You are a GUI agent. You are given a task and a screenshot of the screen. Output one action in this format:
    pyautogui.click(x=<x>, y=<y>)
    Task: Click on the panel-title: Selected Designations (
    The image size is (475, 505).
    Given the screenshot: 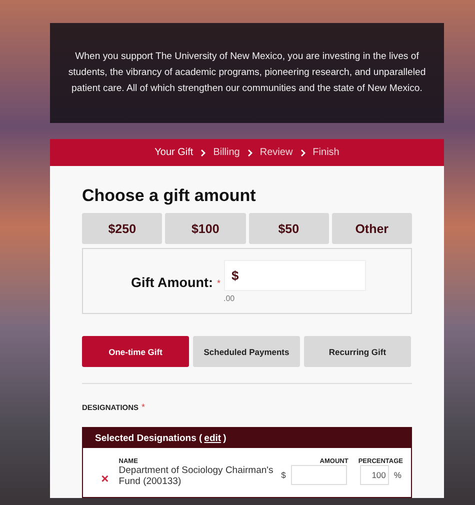 What is the action you would take?
    pyautogui.click(x=148, y=438)
    